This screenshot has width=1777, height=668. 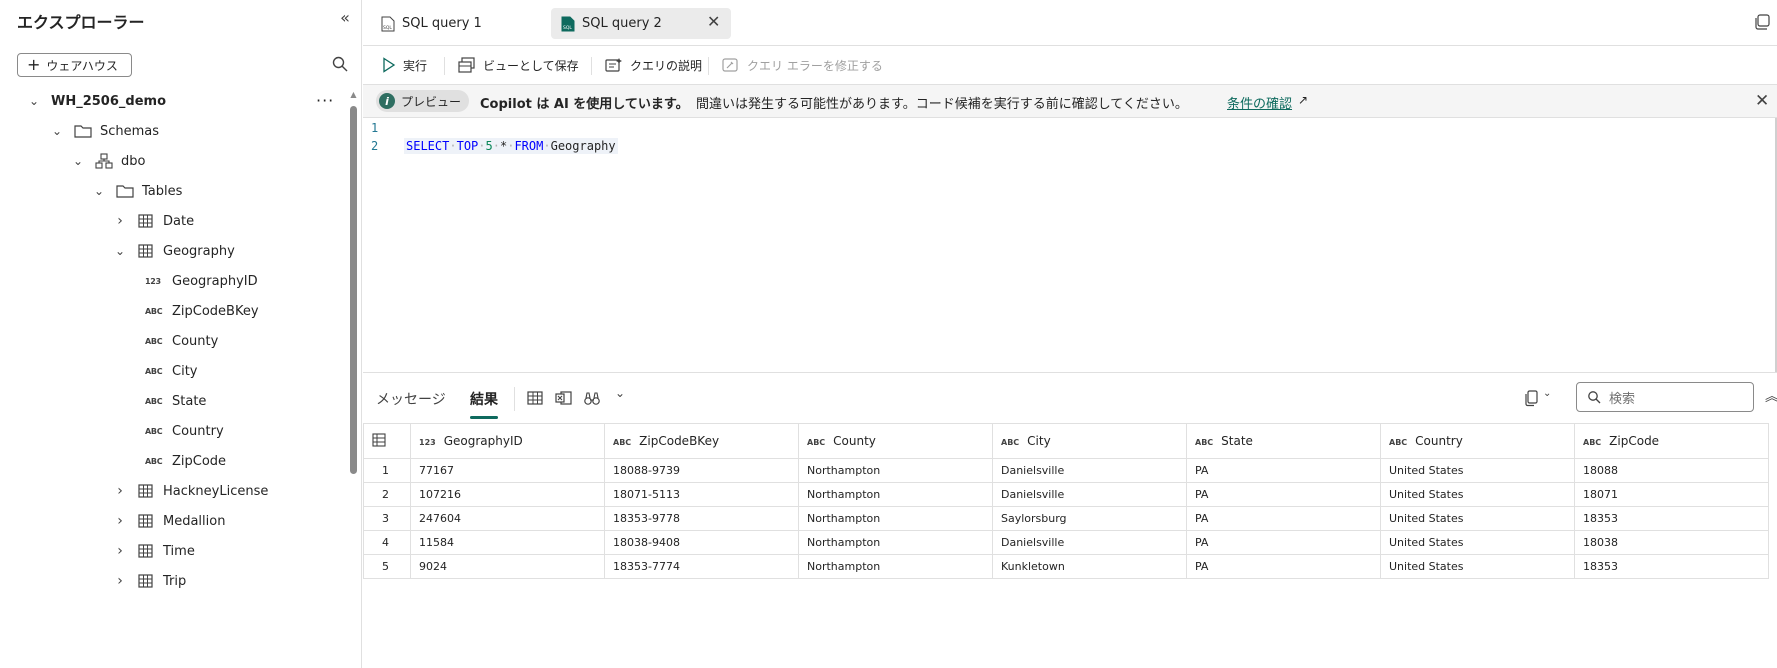 I want to click on tree-item-country: ABC Country, so click(x=184, y=431).